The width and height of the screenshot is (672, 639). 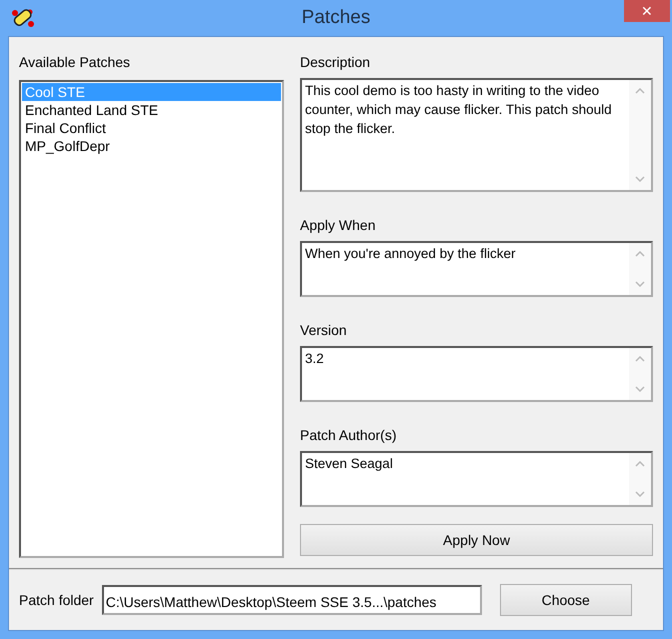 What do you see at coordinates (151, 146) in the screenshot?
I see `list-item: MP_GolfDepr` at bounding box center [151, 146].